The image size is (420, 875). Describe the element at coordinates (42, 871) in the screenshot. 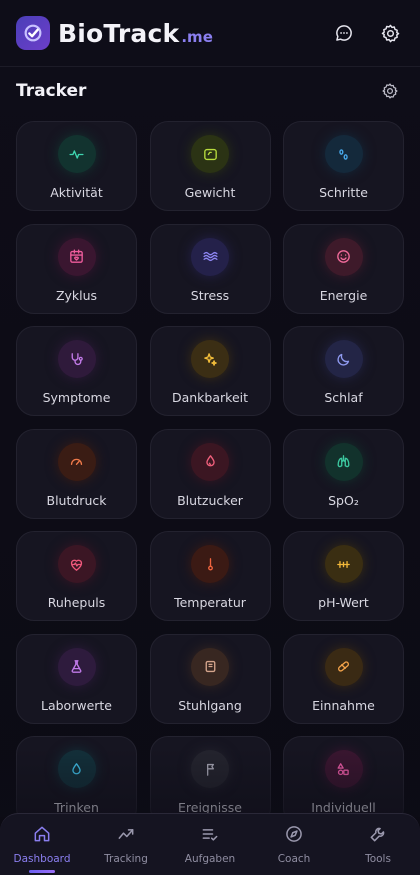

I see `active-tab-indicator` at that location.